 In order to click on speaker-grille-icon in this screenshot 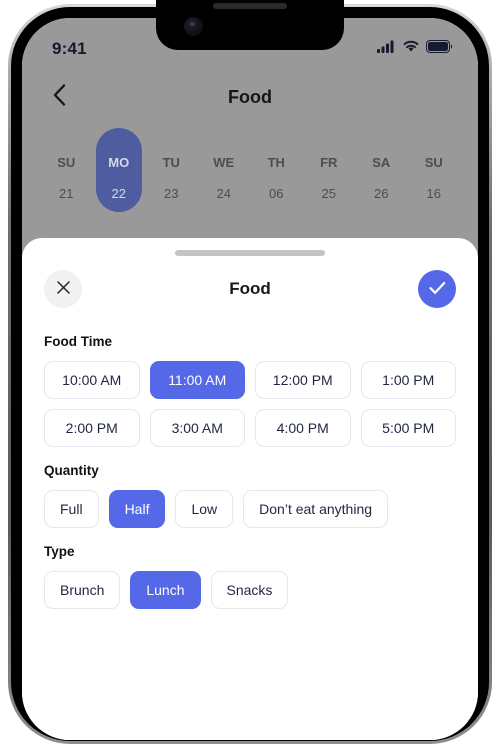, I will do `click(250, 6)`.